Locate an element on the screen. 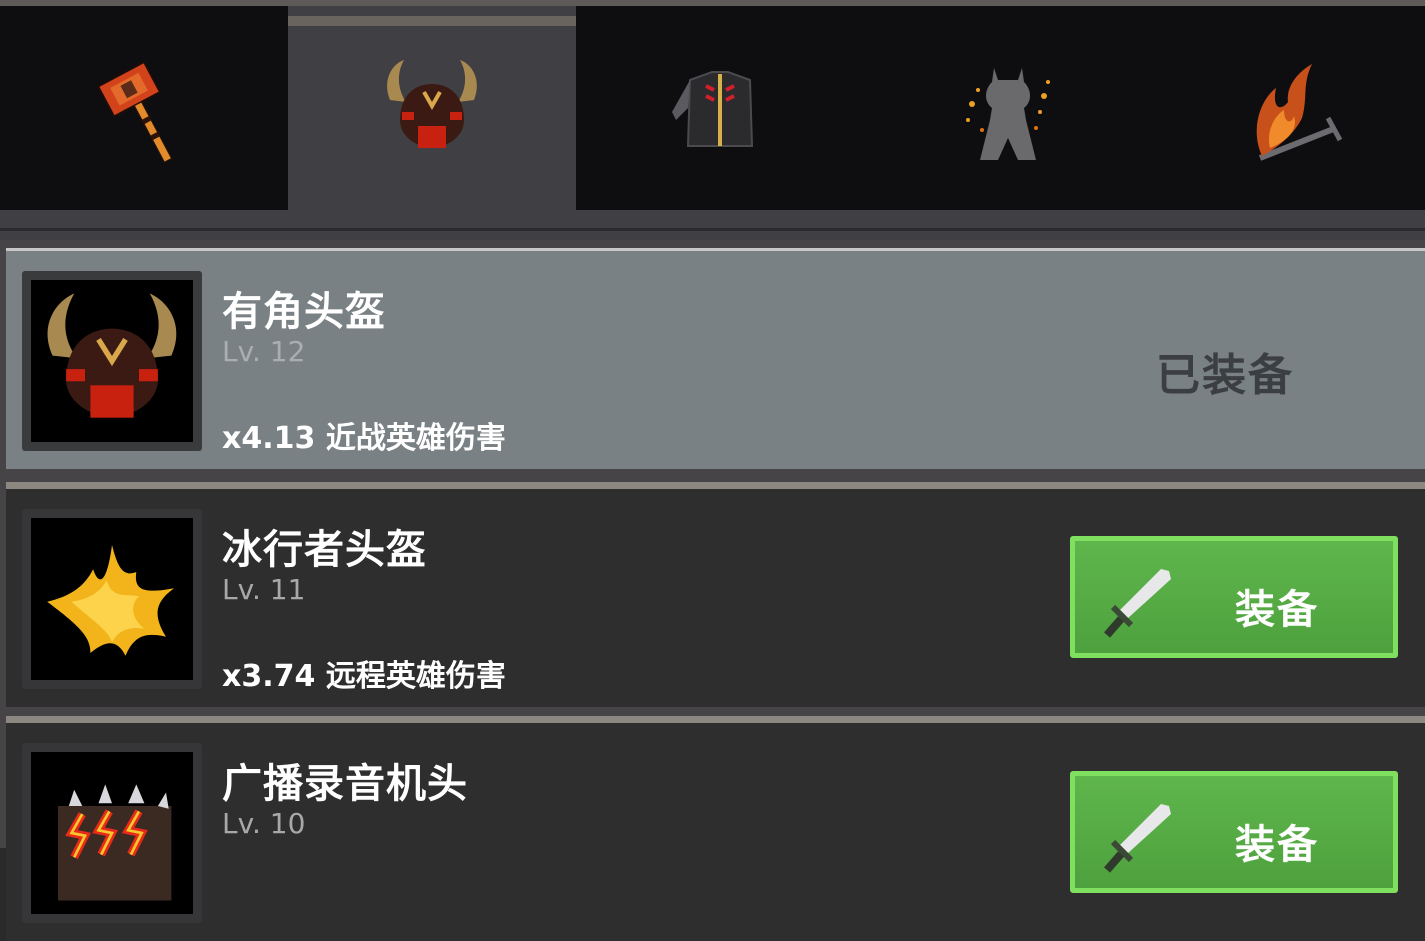  item-name: 广播录音机头 is located at coordinates (345, 784).